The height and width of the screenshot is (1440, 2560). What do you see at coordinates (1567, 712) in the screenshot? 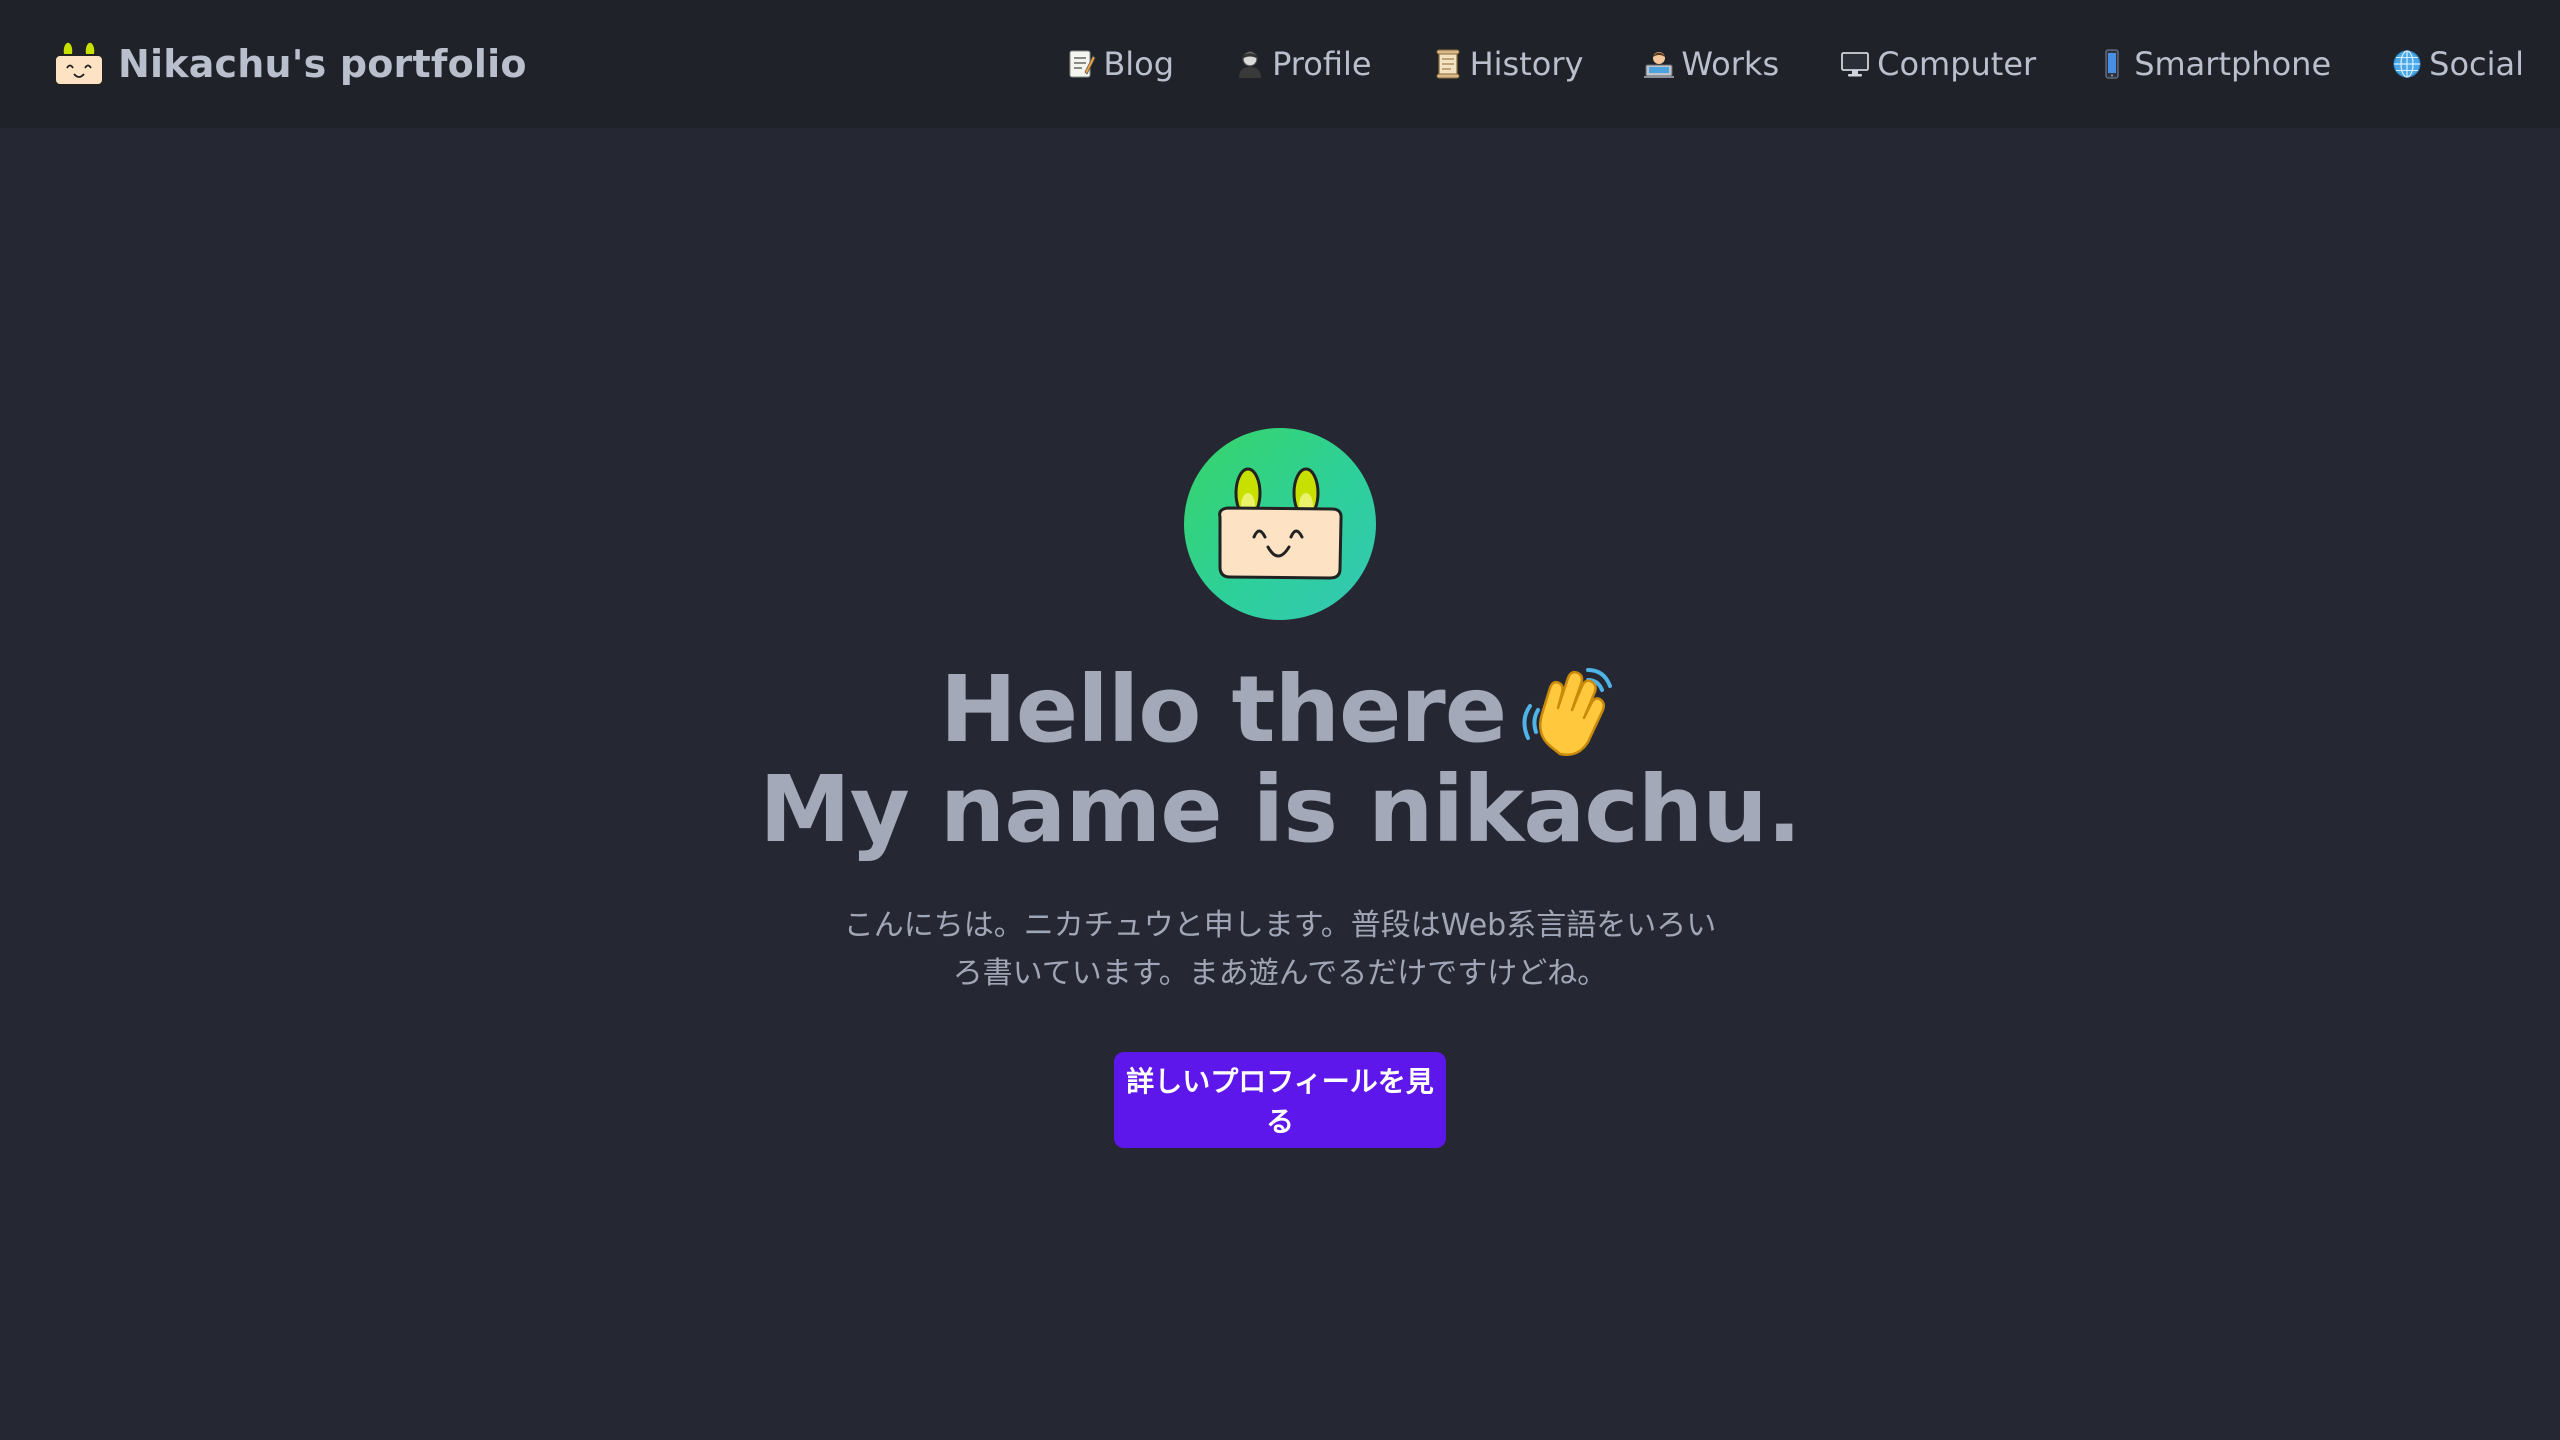
I see `waving-hand-icon` at bounding box center [1567, 712].